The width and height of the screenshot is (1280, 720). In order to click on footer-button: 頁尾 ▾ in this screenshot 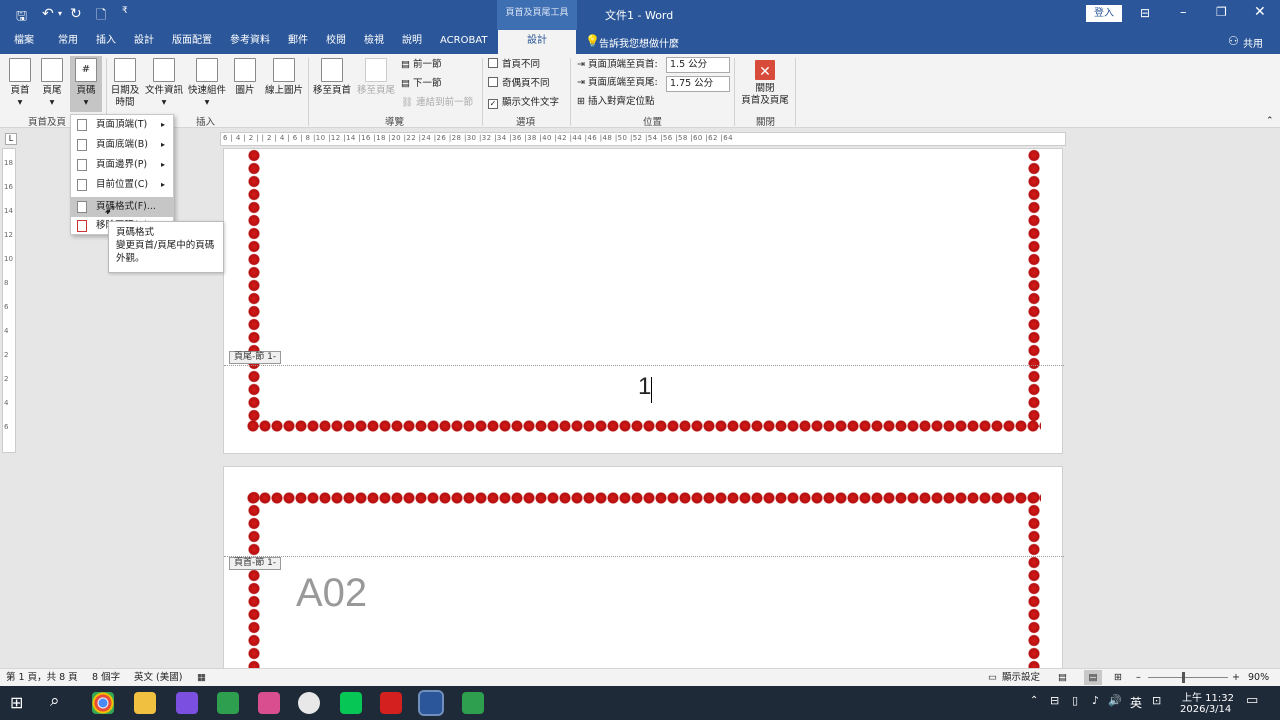, I will do `click(52, 83)`.